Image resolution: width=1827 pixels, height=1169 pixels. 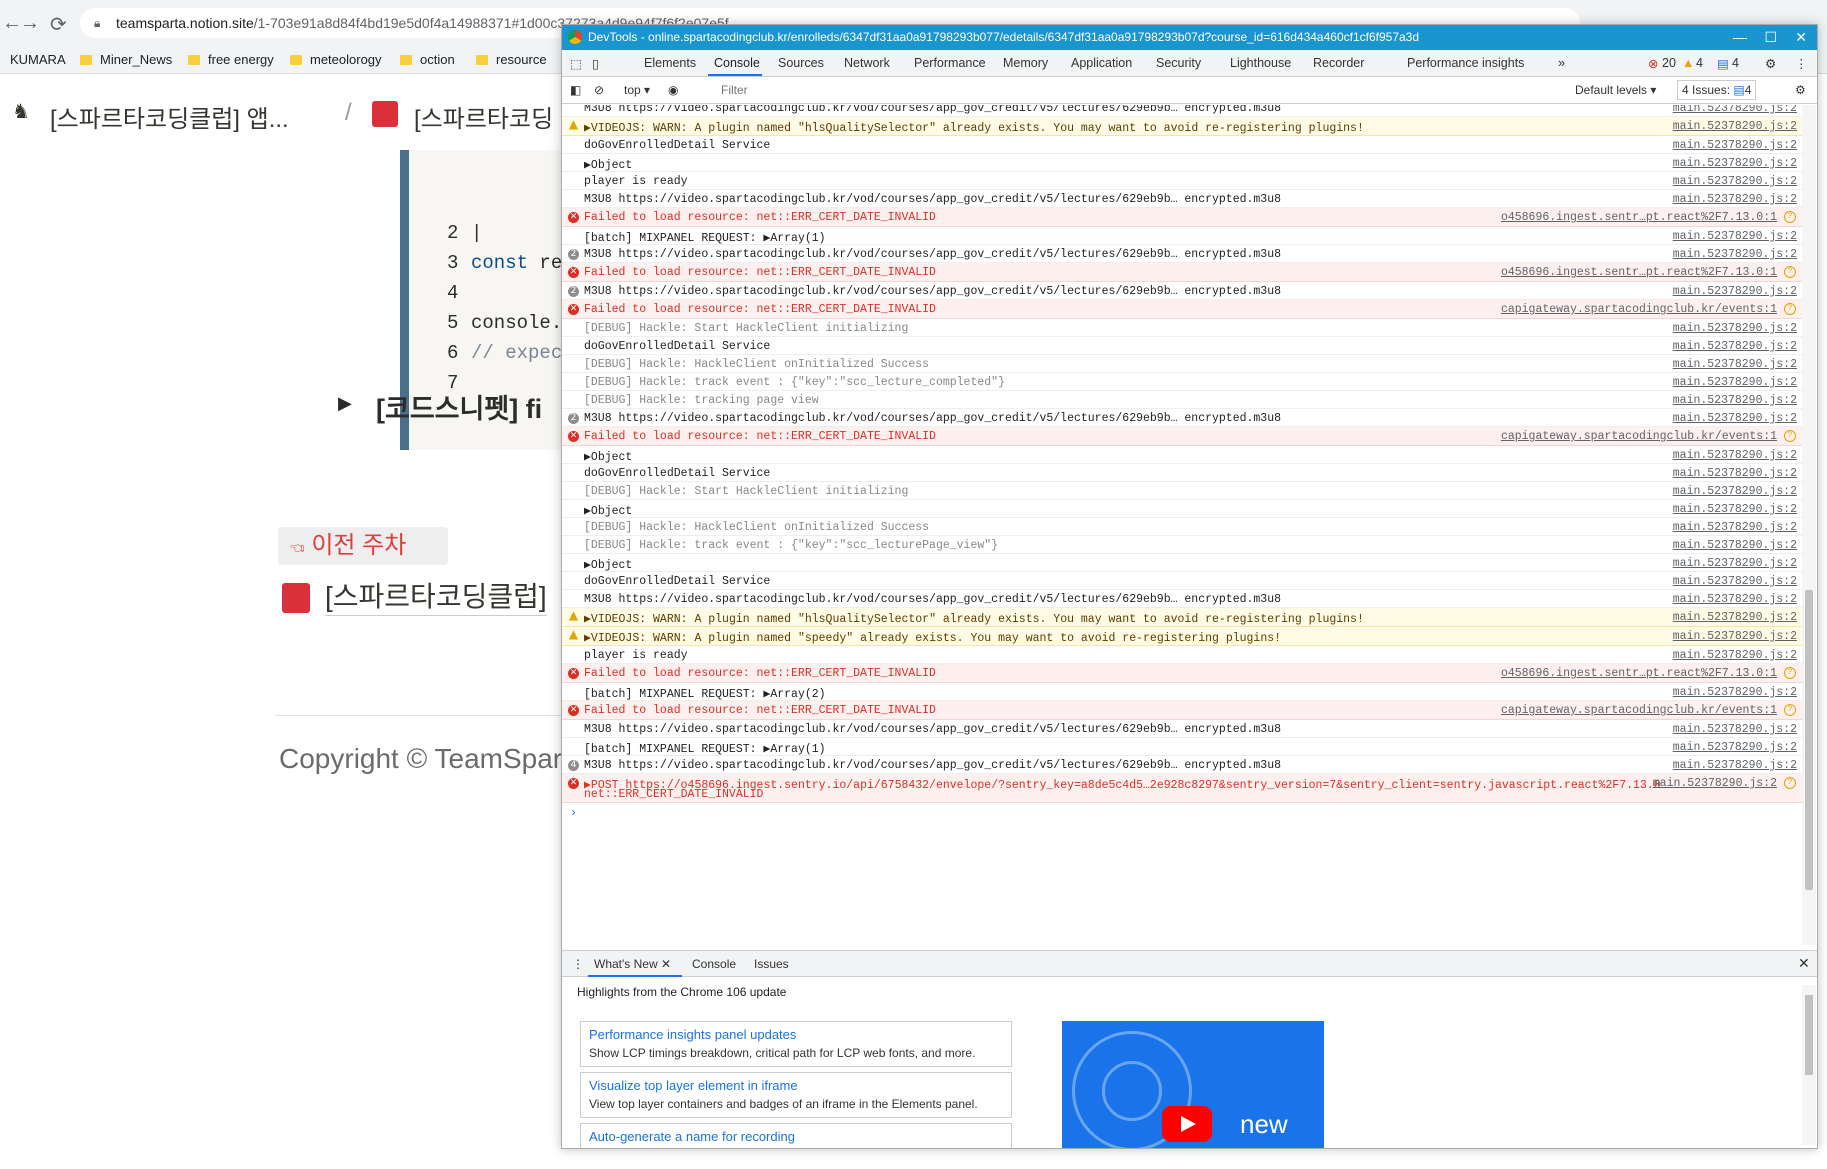 What do you see at coordinates (1800, 90) in the screenshot?
I see `console-settings-gear-icon: ⚙` at bounding box center [1800, 90].